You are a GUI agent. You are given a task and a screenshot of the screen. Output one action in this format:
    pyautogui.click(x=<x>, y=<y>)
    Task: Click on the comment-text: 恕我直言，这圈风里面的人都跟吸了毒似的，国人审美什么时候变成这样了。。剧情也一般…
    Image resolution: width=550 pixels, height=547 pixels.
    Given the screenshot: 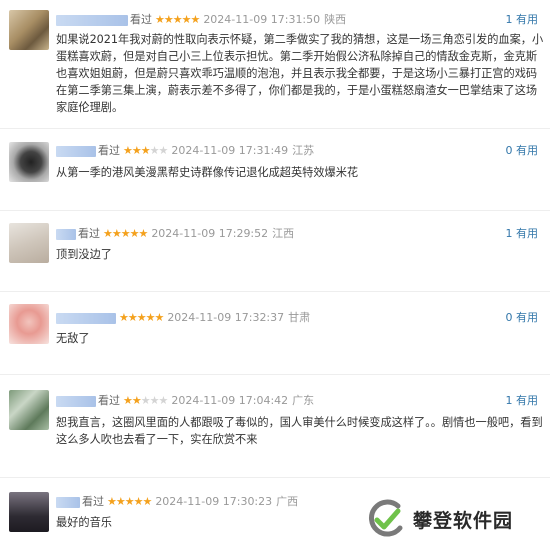 What is the action you would take?
    pyautogui.click(x=299, y=431)
    